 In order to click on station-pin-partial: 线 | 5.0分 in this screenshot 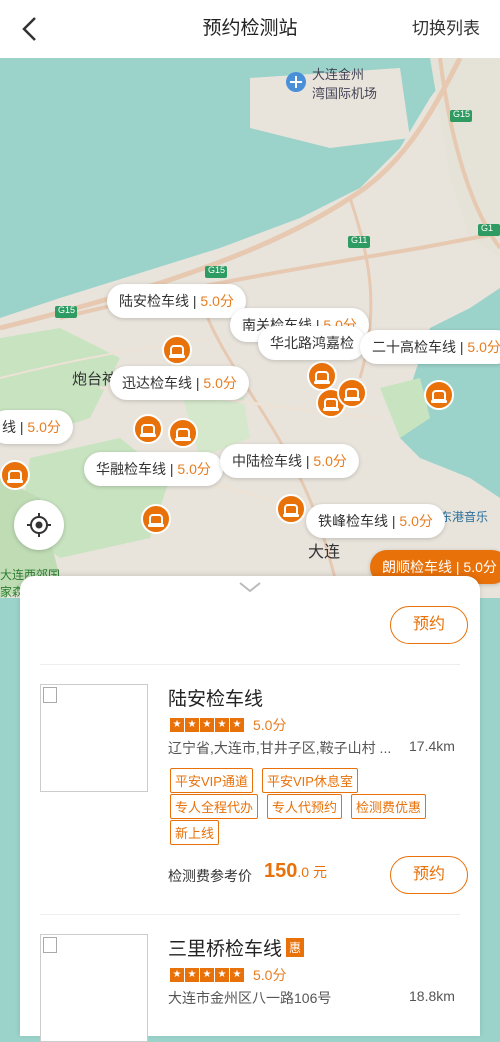, I will do `click(36, 427)`.